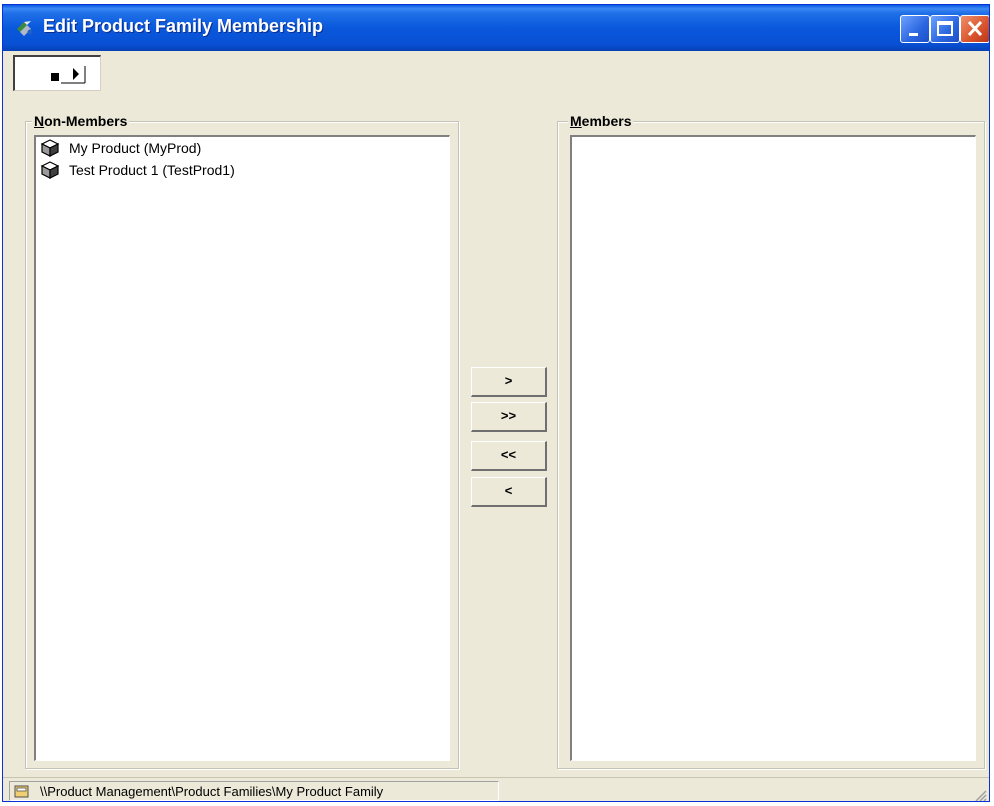 The image size is (994, 806). What do you see at coordinates (509, 382) in the screenshot?
I see `add-selected-button: >` at bounding box center [509, 382].